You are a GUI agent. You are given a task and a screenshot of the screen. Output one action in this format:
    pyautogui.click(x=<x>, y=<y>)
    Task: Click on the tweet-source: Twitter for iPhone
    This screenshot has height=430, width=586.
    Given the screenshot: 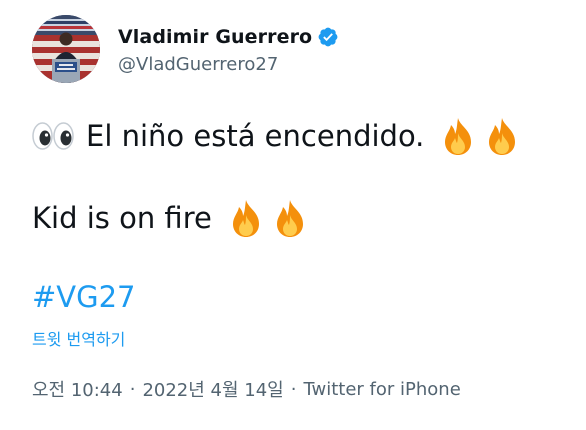 What is the action you would take?
    pyautogui.click(x=381, y=389)
    